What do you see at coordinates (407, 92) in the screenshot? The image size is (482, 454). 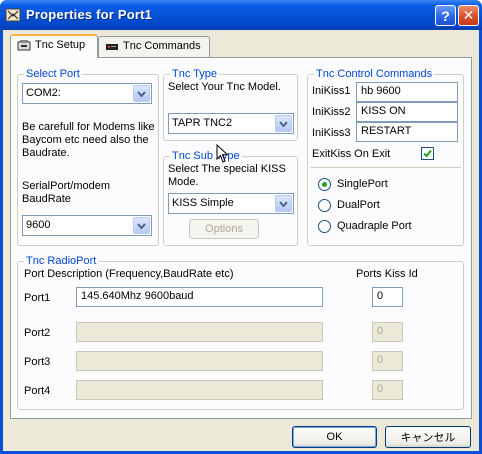 I see `inikiss1-input: hb 9600` at bounding box center [407, 92].